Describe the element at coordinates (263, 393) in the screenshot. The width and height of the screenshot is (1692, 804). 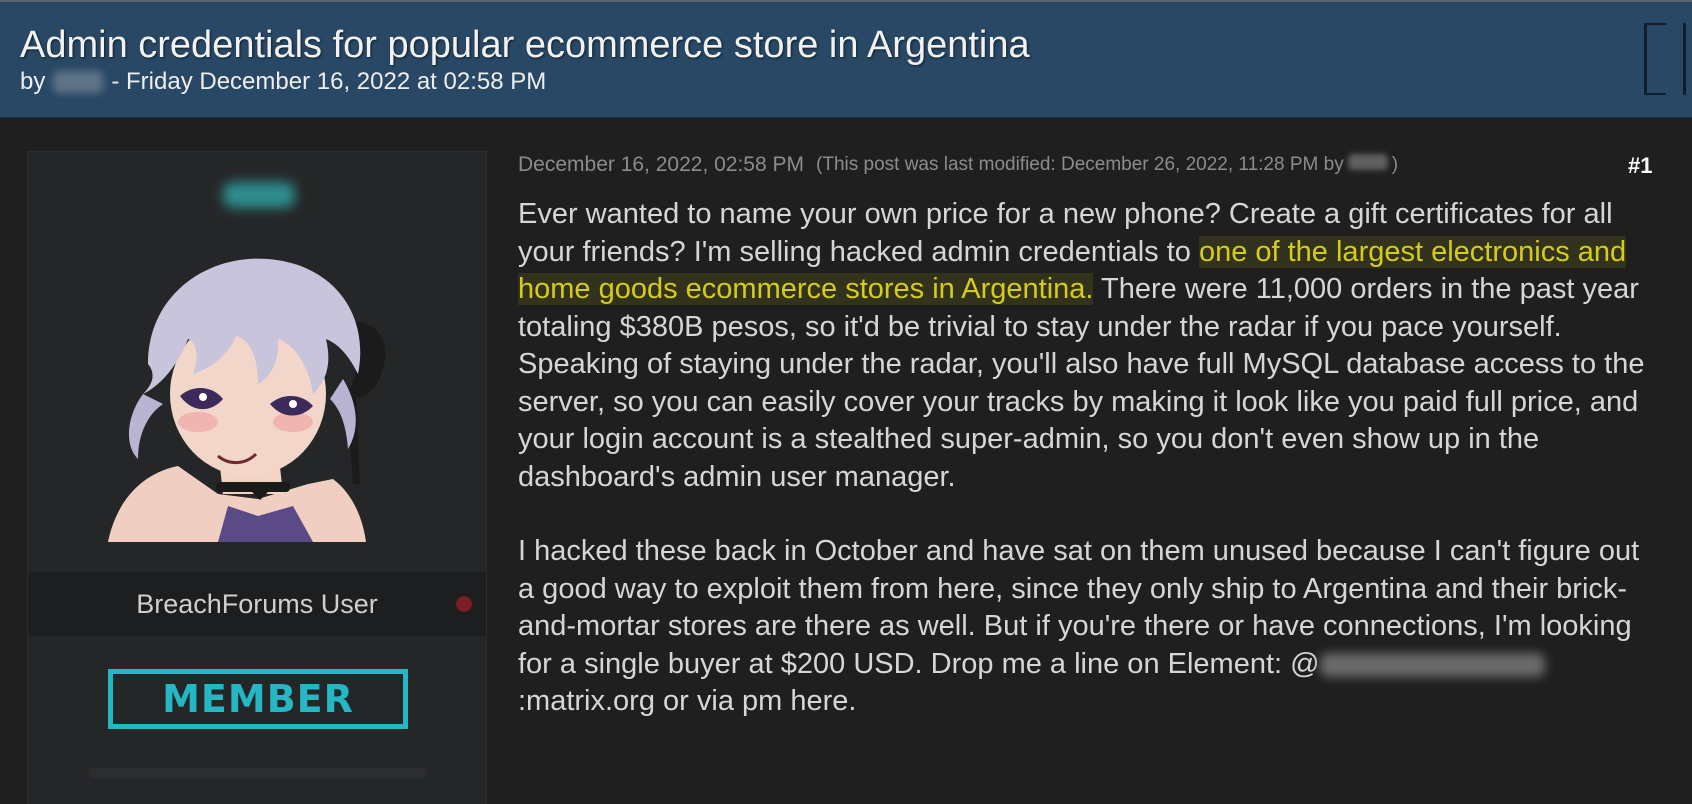
I see `avatar` at that location.